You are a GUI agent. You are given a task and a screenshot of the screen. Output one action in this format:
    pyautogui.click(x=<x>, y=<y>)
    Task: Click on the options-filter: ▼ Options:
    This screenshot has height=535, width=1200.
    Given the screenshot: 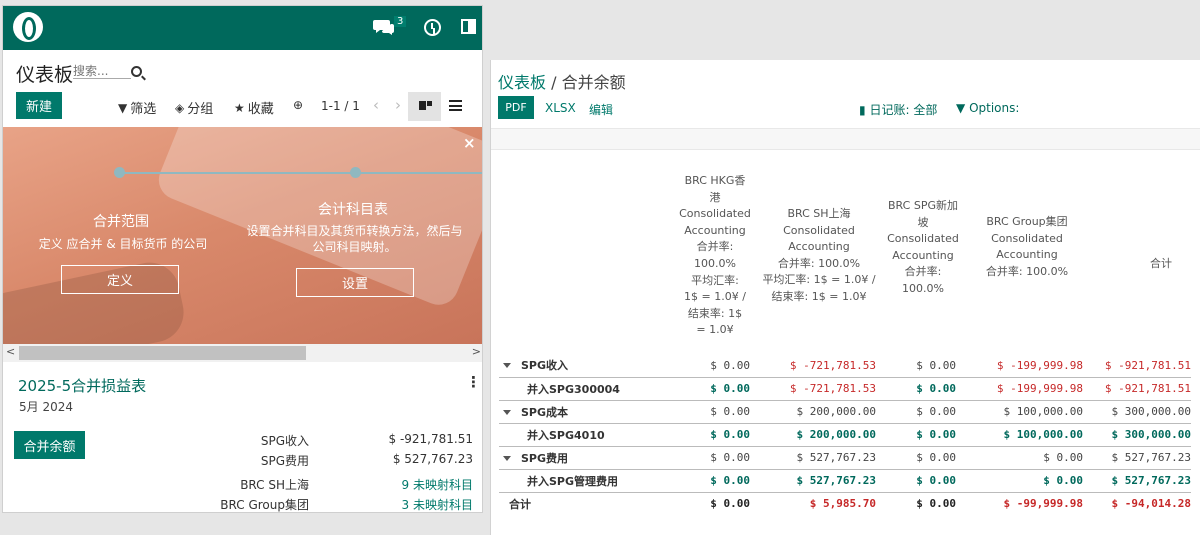 What is the action you would take?
    pyautogui.click(x=987, y=108)
    